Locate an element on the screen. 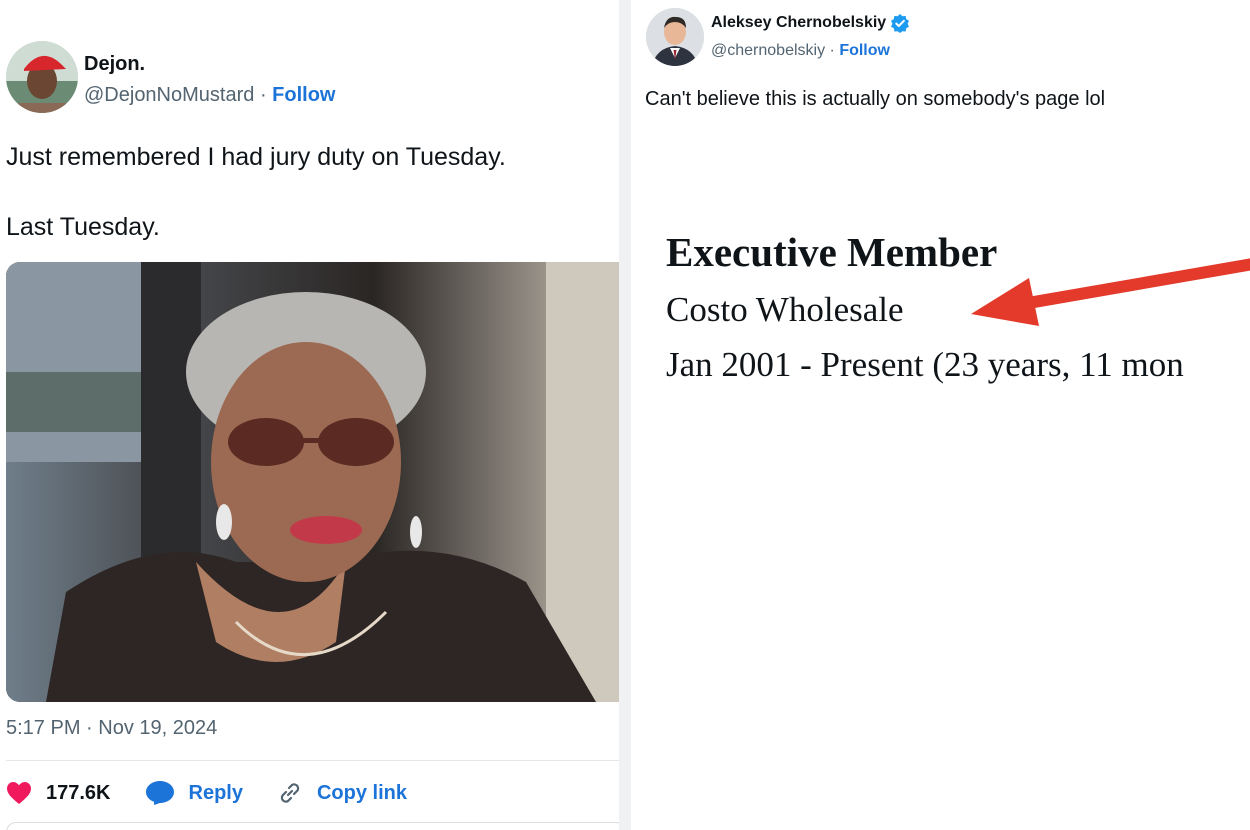 Image resolution: width=1250 pixels, height=830 pixels. screenshot-job-title: Executive Member is located at coordinates (832, 252).